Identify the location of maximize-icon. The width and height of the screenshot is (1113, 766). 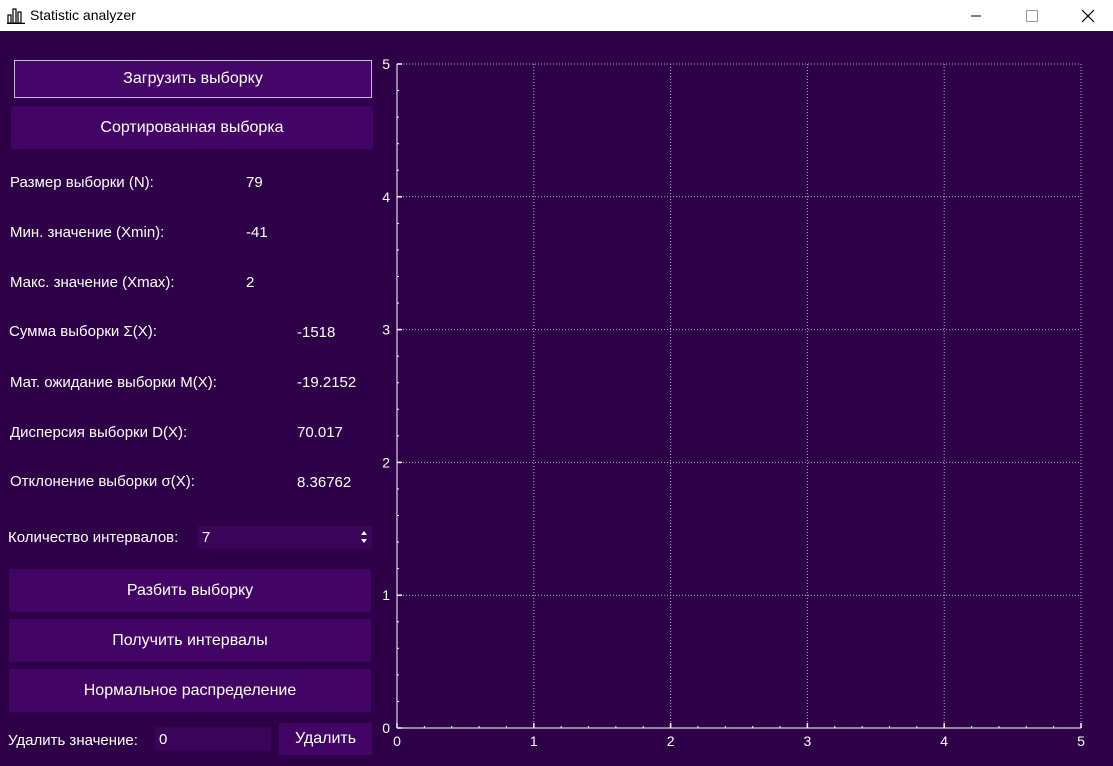
(1032, 15).